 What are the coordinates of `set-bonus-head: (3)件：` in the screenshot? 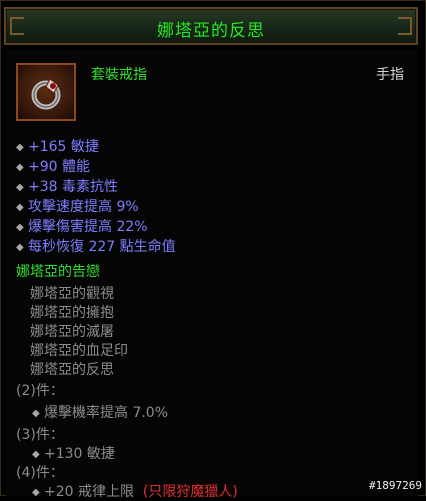 It's located at (40, 435).